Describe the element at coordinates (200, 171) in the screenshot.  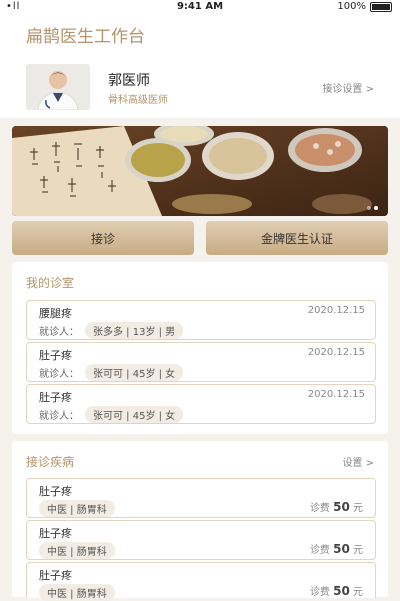
I see `herbal-medicine-banner` at that location.